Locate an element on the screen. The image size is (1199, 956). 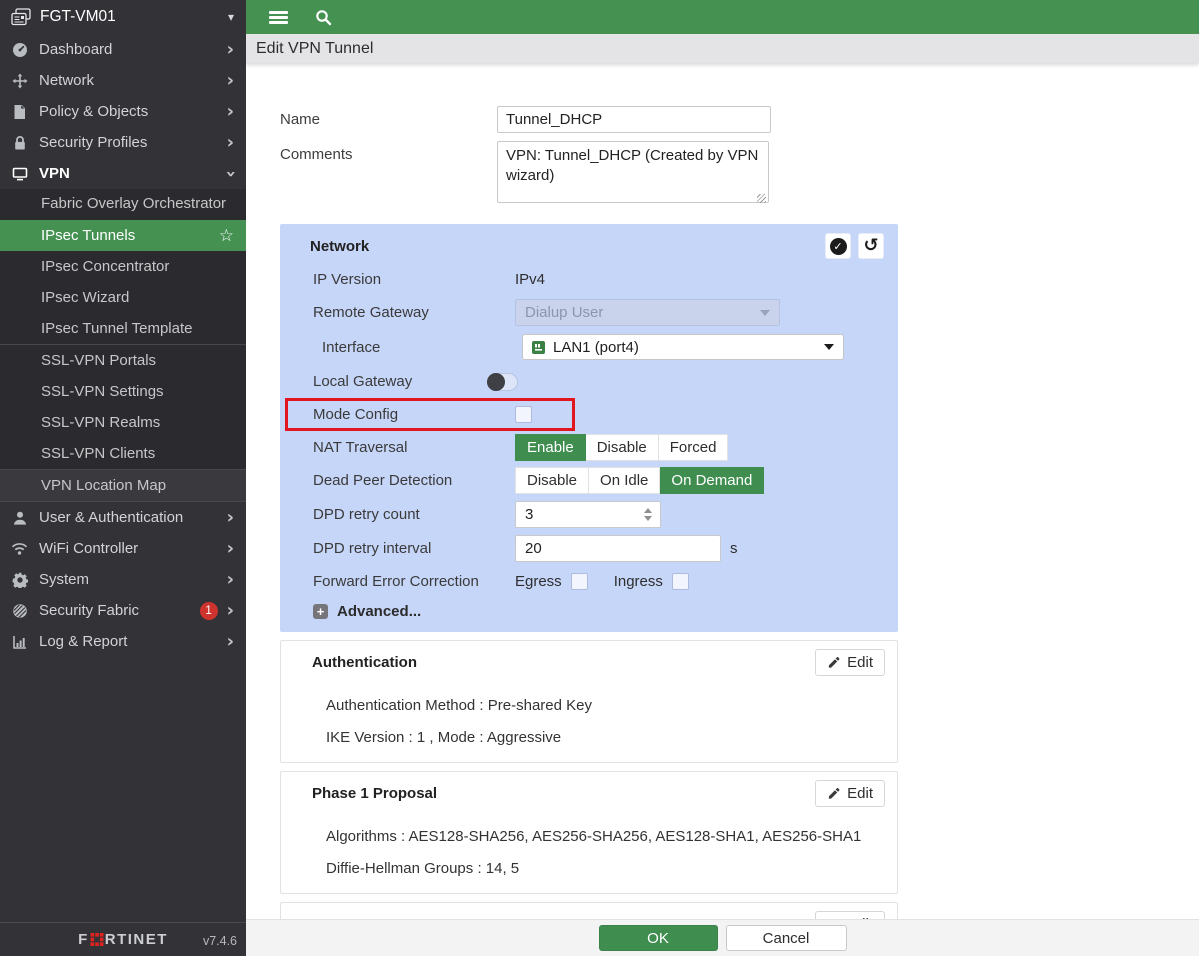
fortinet-logo: F RTINET is located at coordinates (123, 939).